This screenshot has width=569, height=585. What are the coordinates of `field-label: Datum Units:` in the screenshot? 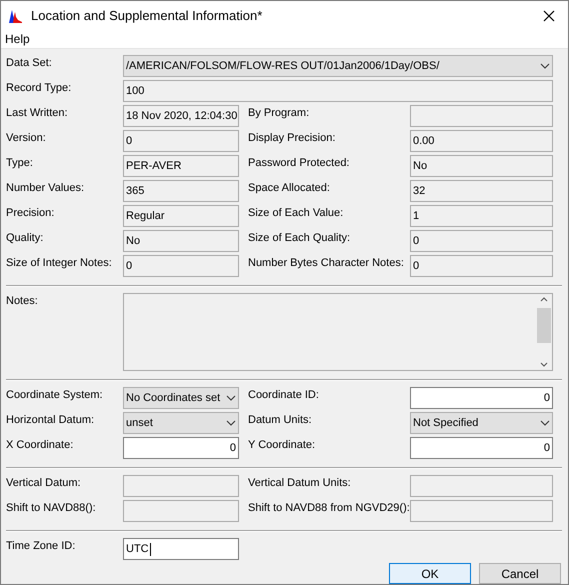 It's located at (280, 419).